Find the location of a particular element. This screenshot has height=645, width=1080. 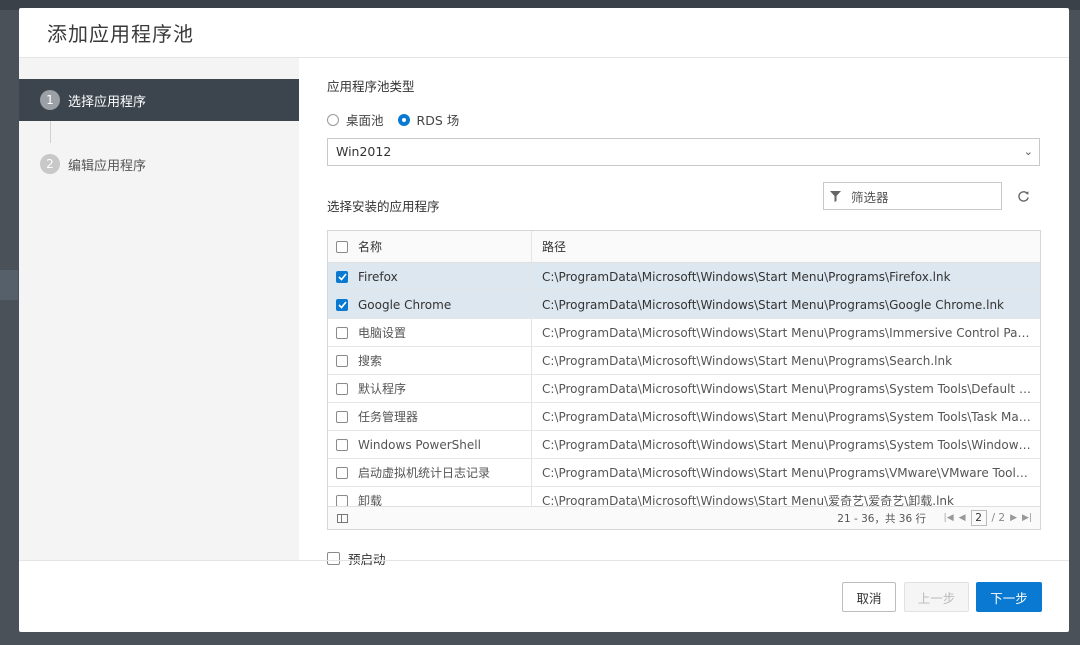

prelaunch-option: 预启动 is located at coordinates (356, 558).